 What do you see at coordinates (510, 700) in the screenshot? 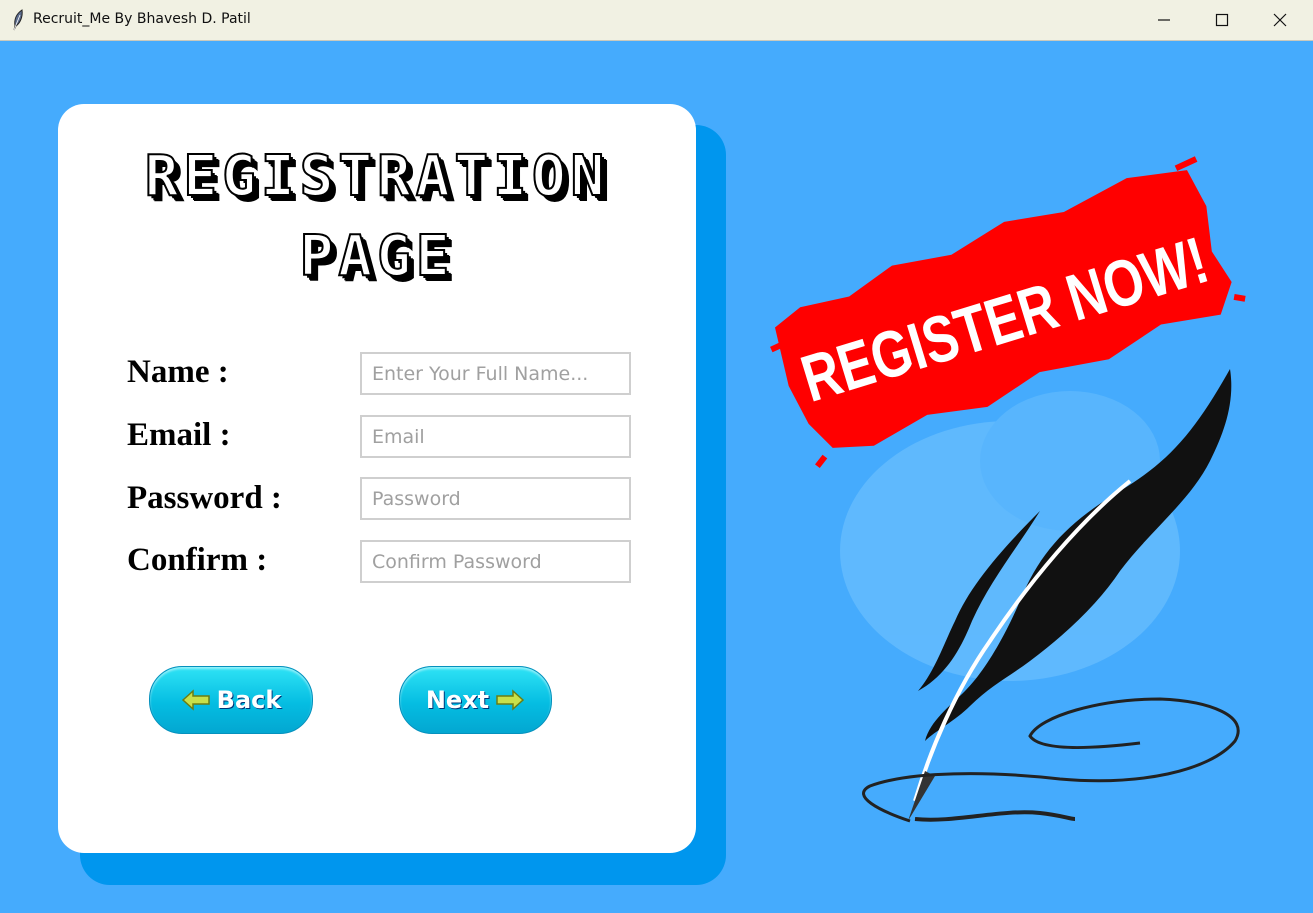
I see `arrow-right-icon` at bounding box center [510, 700].